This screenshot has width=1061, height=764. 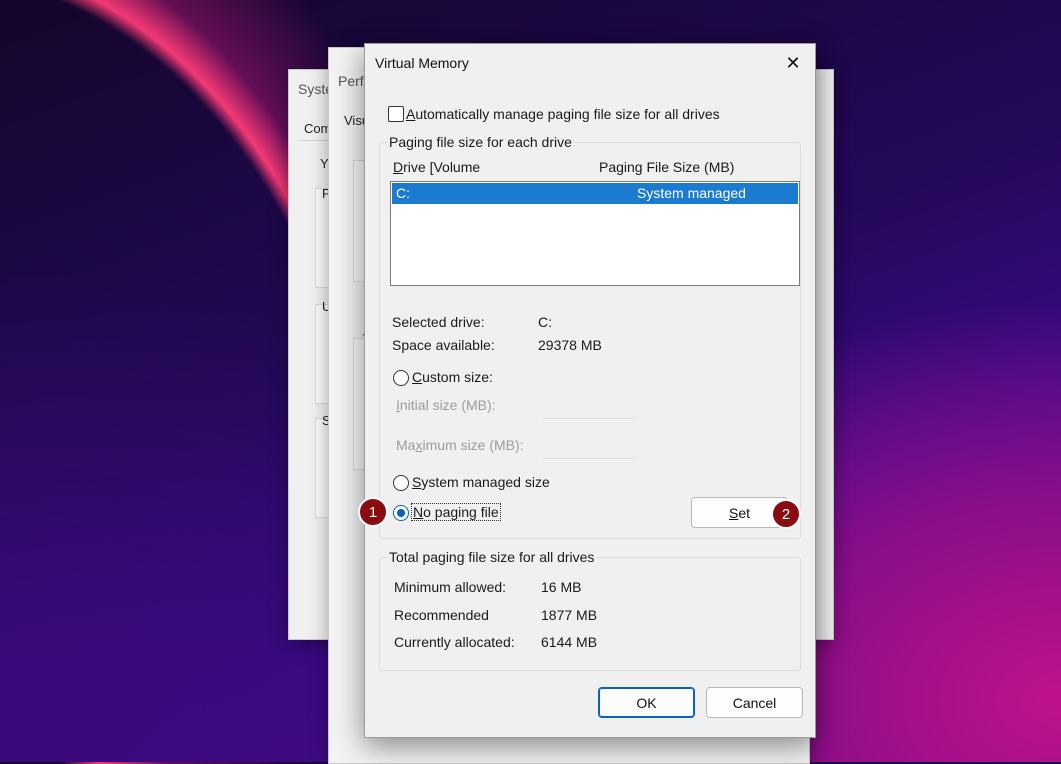 What do you see at coordinates (461, 512) in the screenshot?
I see `no-paging-text: o paging file` at bounding box center [461, 512].